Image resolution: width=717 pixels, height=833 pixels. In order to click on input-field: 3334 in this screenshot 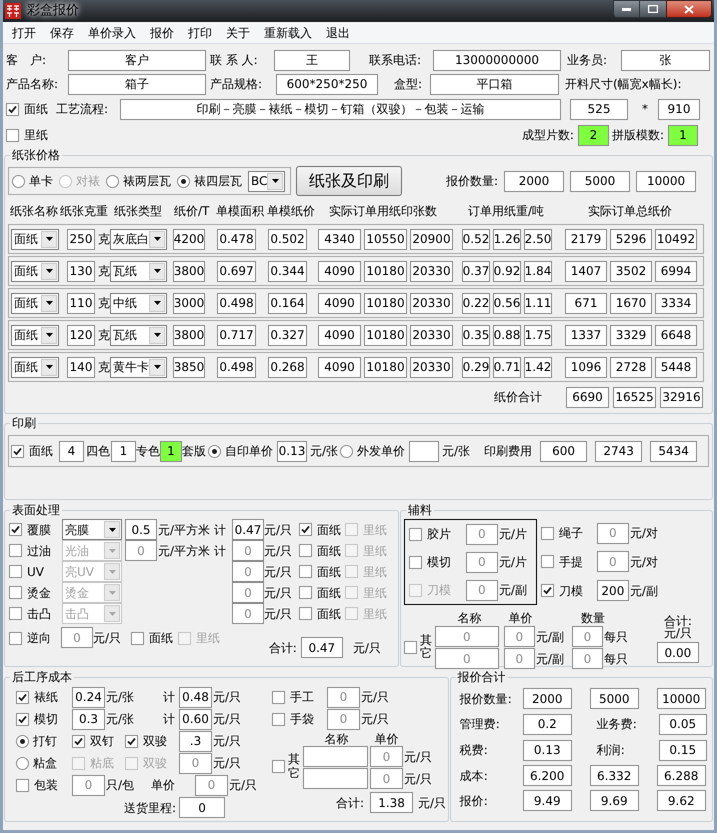, I will do `click(676, 303)`.